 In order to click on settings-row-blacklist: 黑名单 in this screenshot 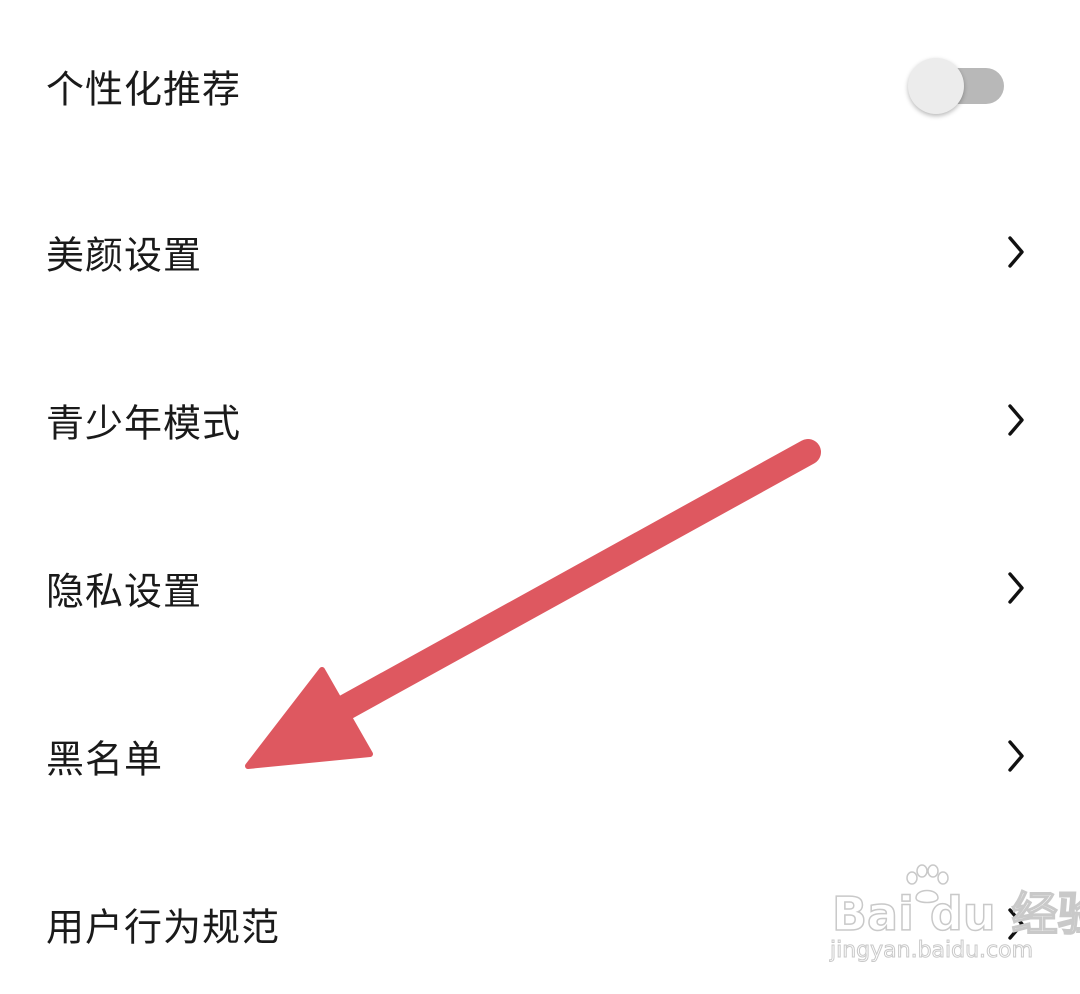, I will do `click(540, 756)`.